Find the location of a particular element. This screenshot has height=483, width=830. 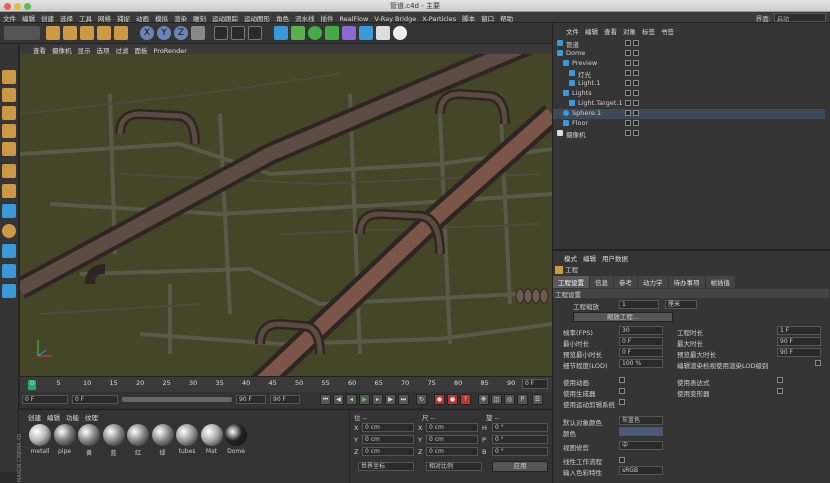

axis-mode-icon is located at coordinates (9, 171).